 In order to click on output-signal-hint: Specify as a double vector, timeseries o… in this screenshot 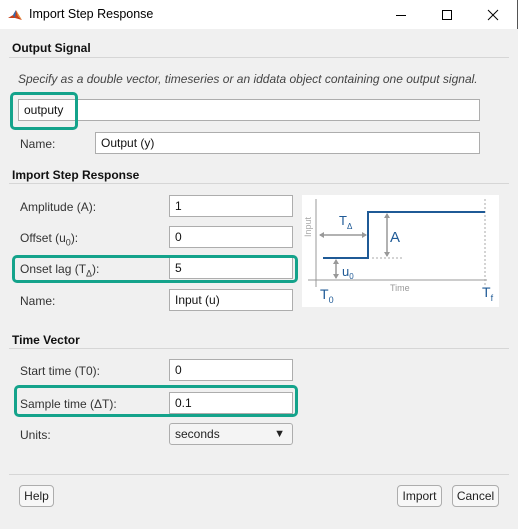, I will do `click(248, 79)`.